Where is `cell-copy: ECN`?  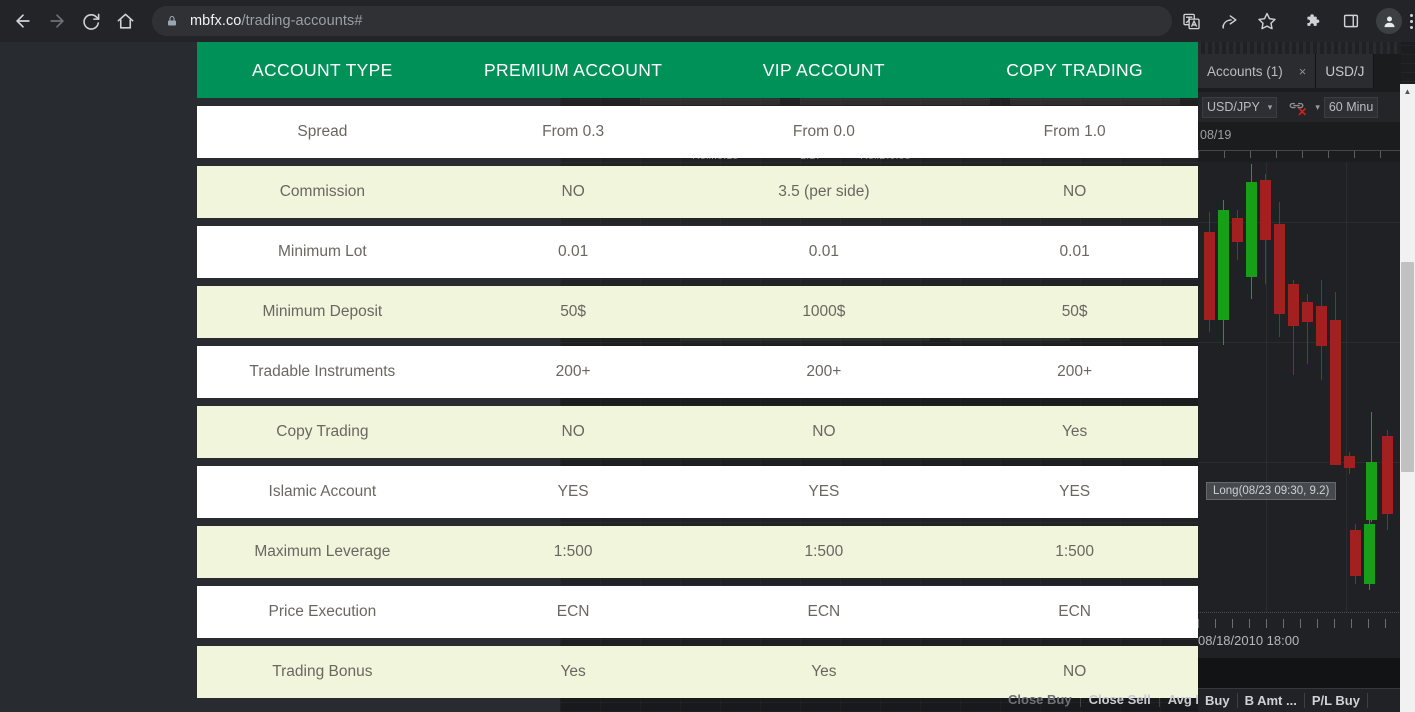
cell-copy: ECN is located at coordinates (1074, 611).